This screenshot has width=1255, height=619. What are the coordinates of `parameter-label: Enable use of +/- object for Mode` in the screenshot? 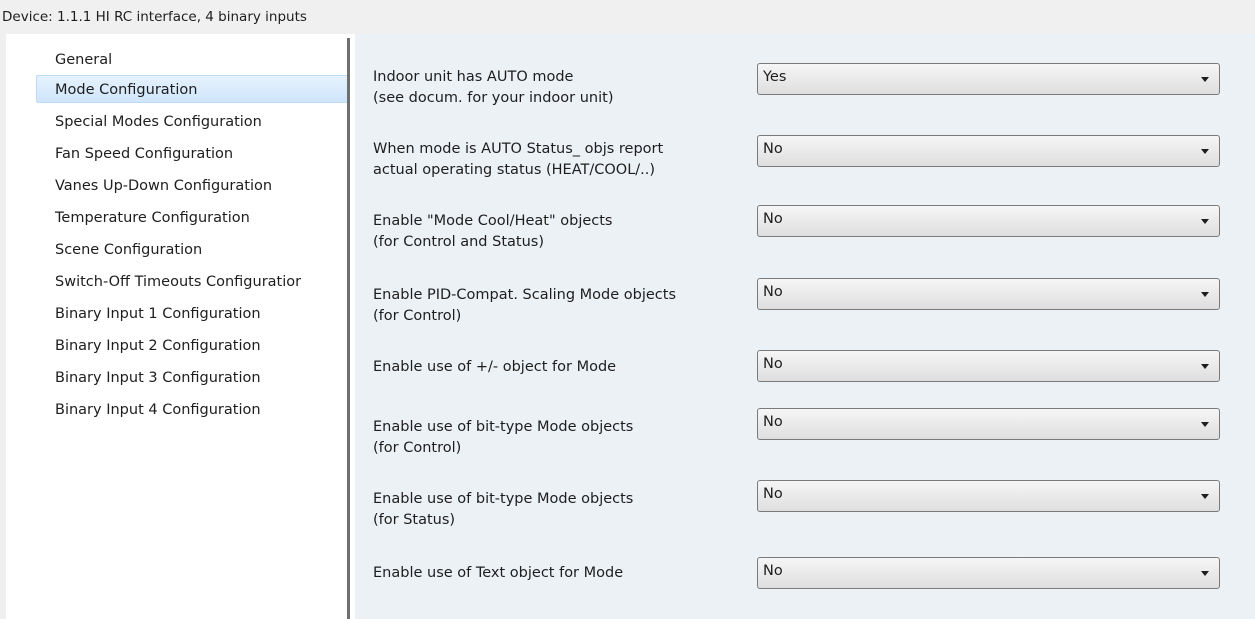 It's located at (560, 367).